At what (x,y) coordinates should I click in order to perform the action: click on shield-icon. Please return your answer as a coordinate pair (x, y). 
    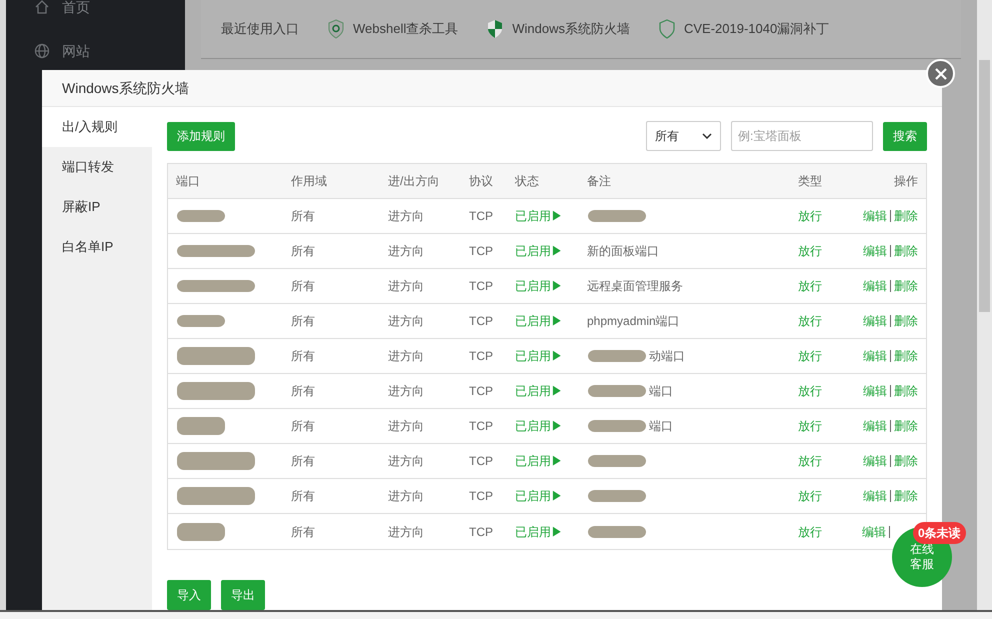
    Looking at the image, I should click on (495, 29).